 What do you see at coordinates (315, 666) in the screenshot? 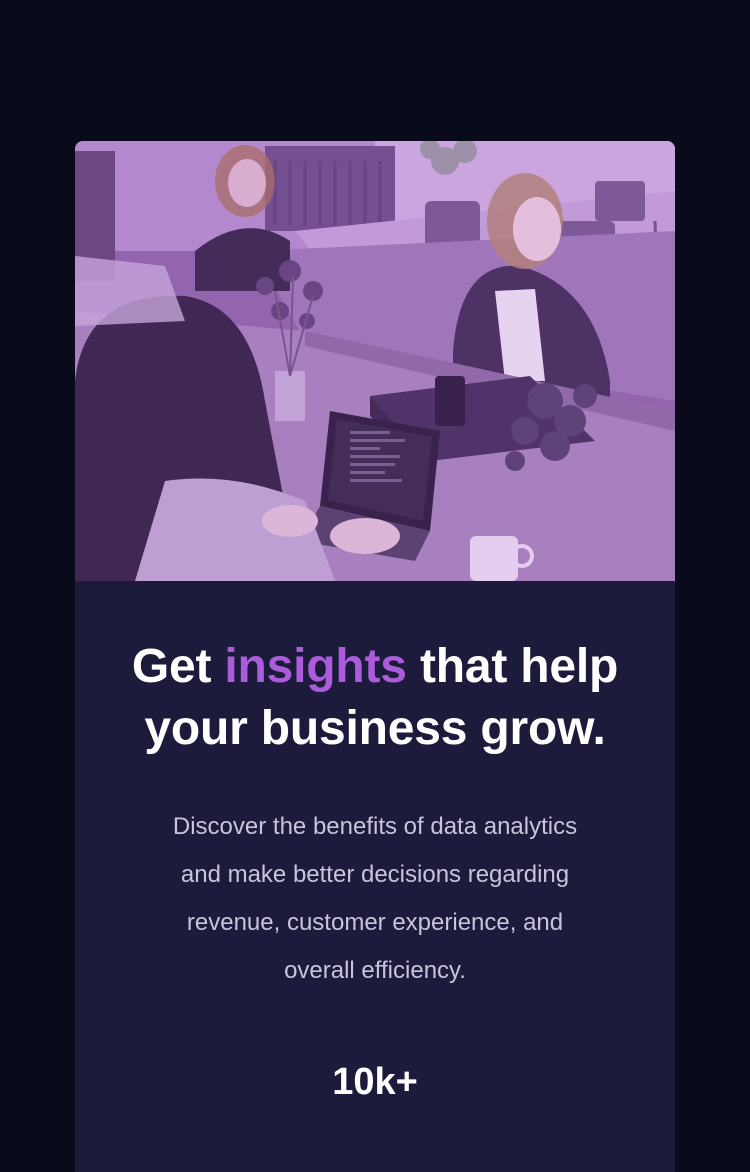
I see `headline-accent-word: insights` at bounding box center [315, 666].